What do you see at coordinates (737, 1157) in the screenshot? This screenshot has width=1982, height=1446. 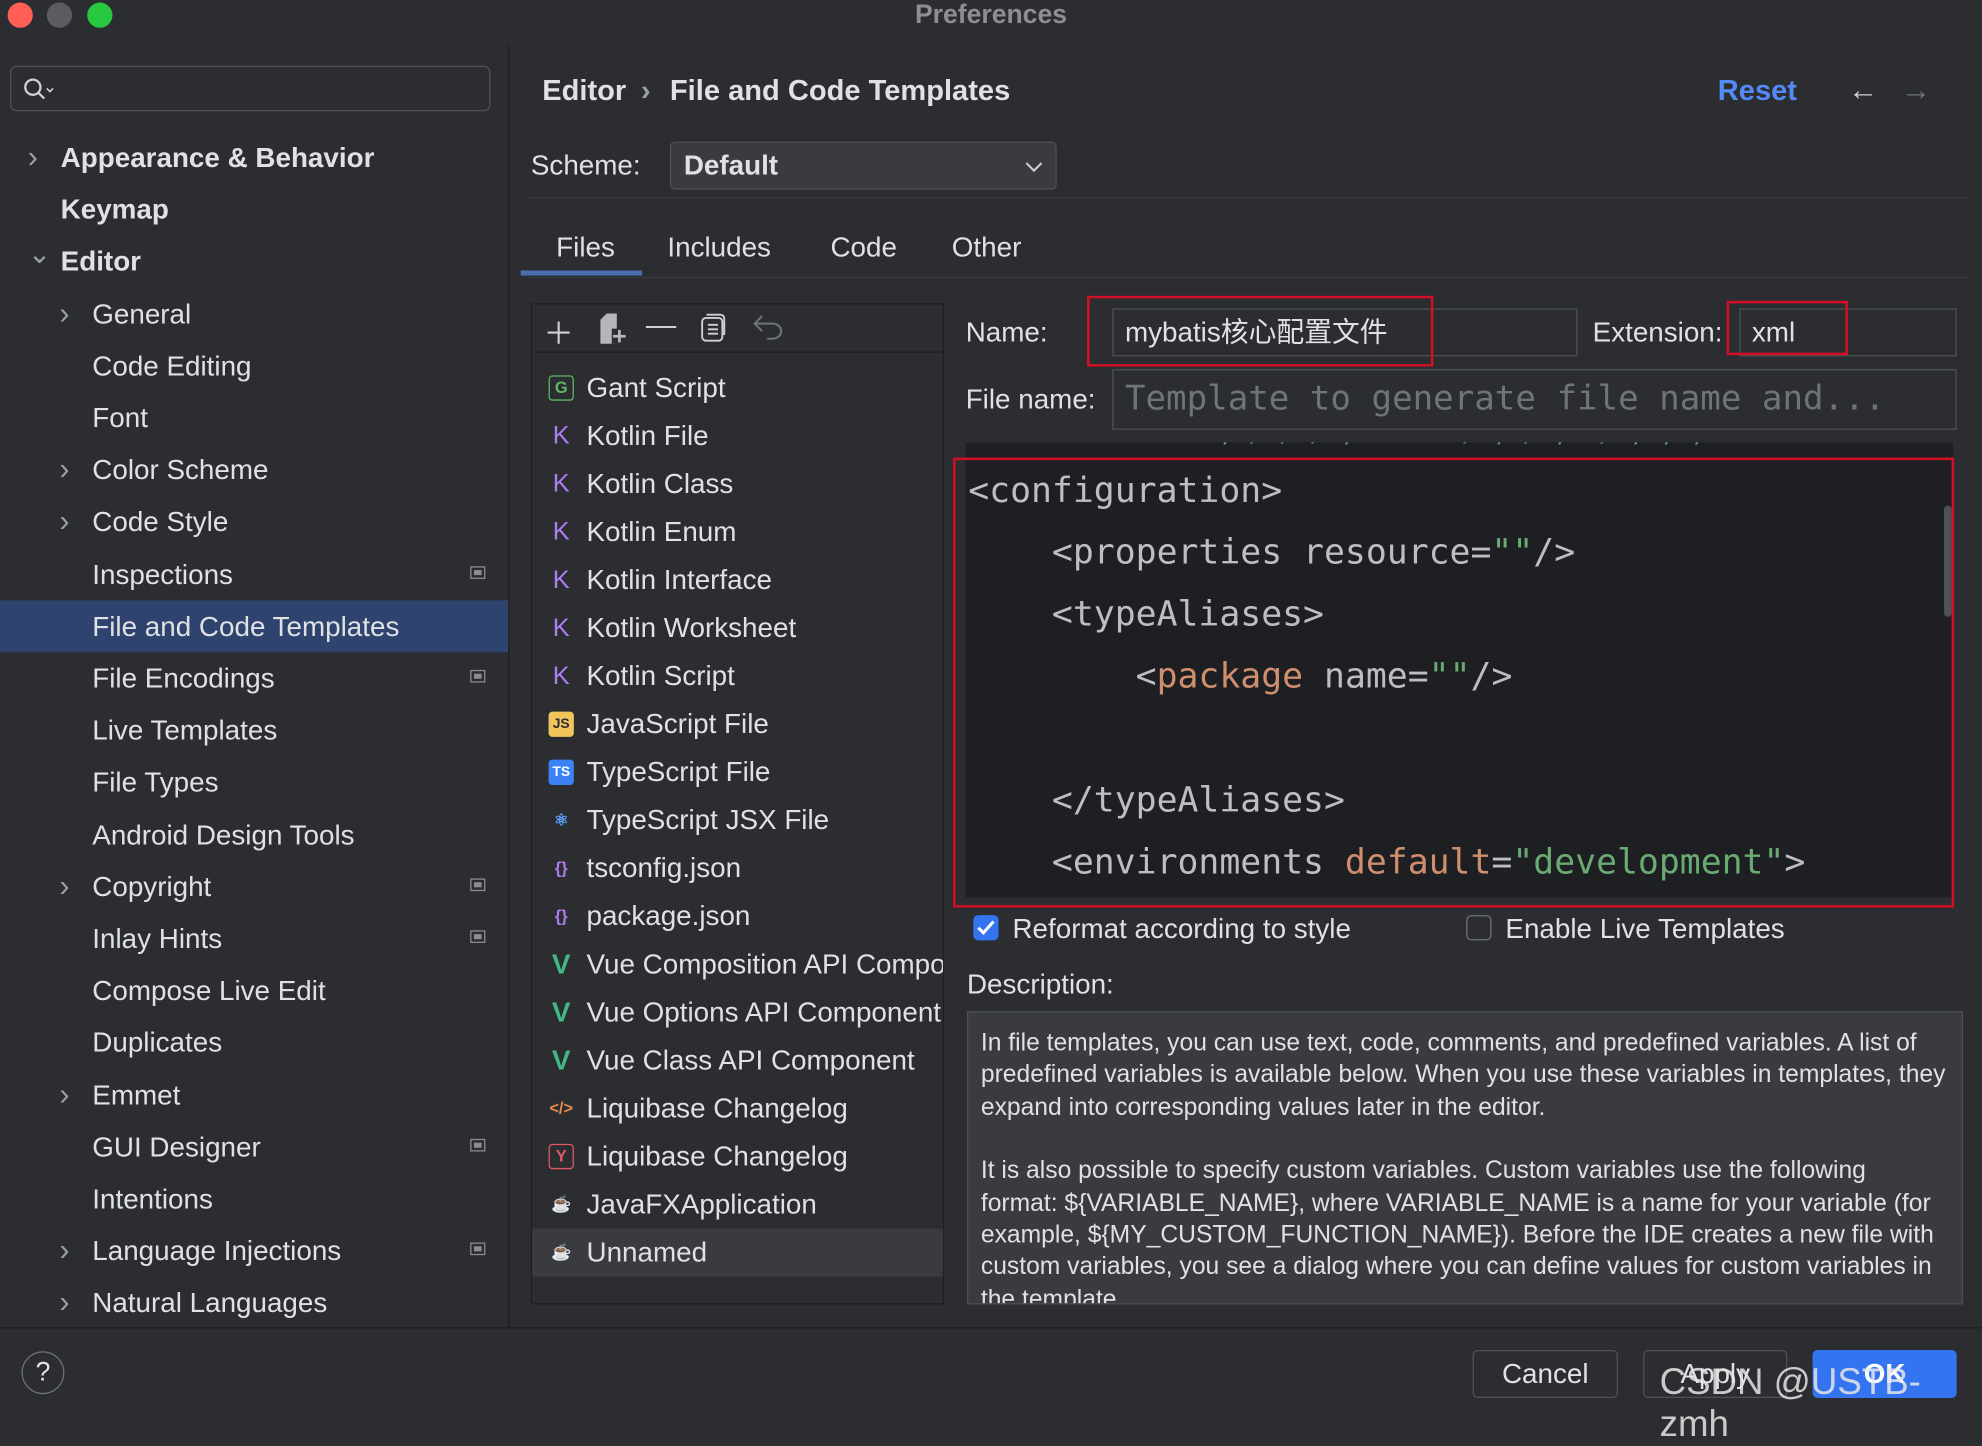 I see `template-list-item: Y Liquibase Changelog` at bounding box center [737, 1157].